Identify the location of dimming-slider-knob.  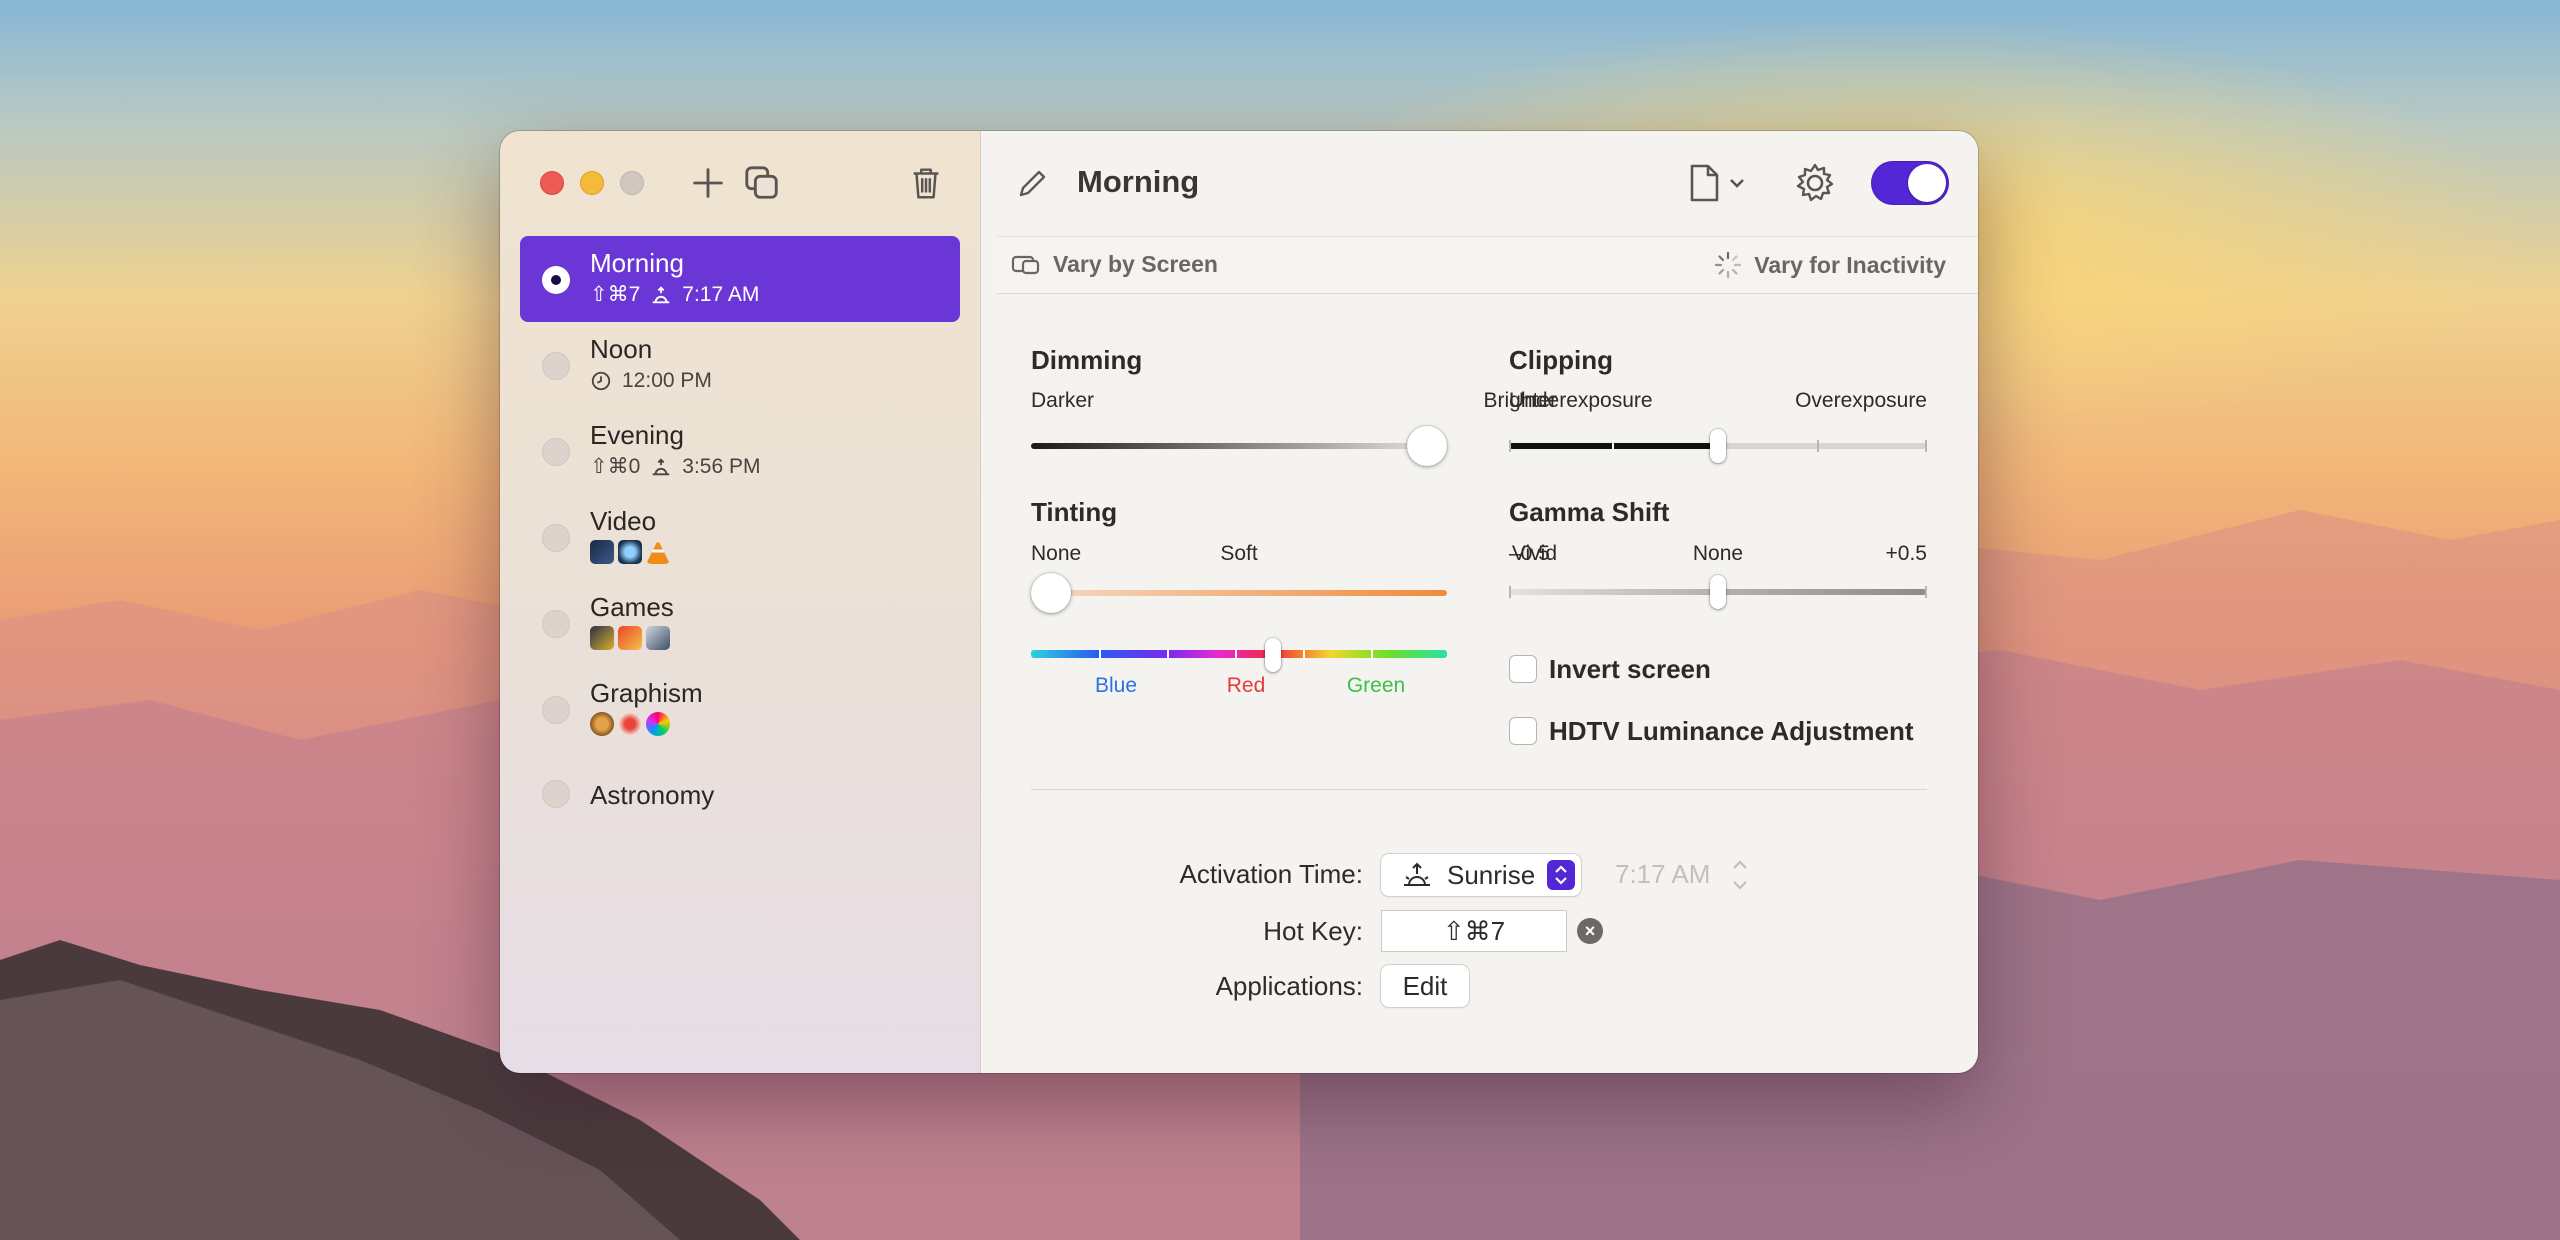
(1427, 446).